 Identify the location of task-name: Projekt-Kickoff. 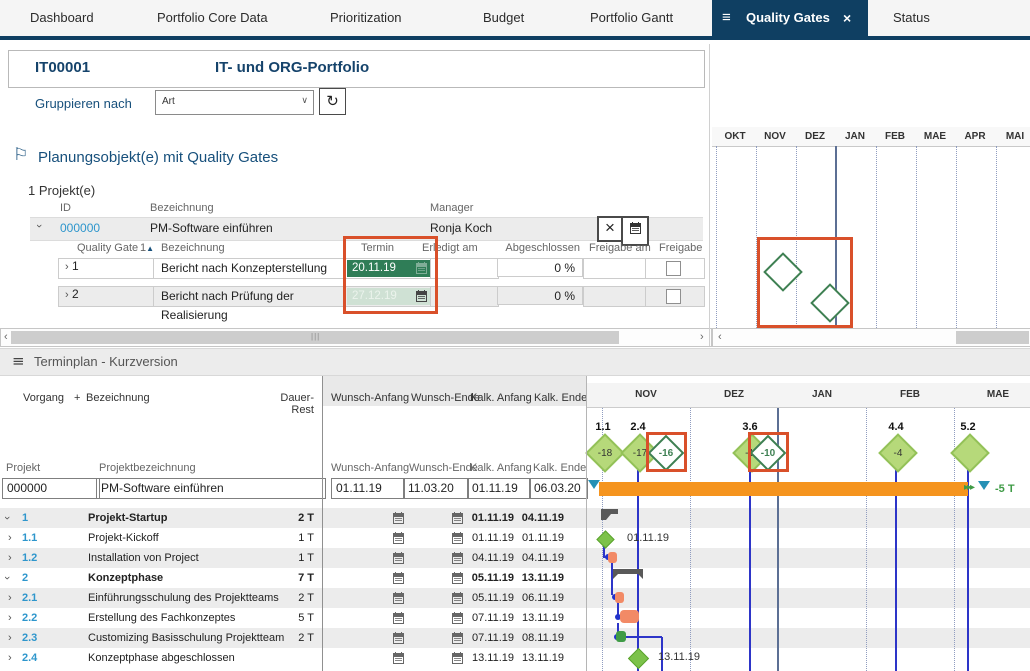
(123, 538).